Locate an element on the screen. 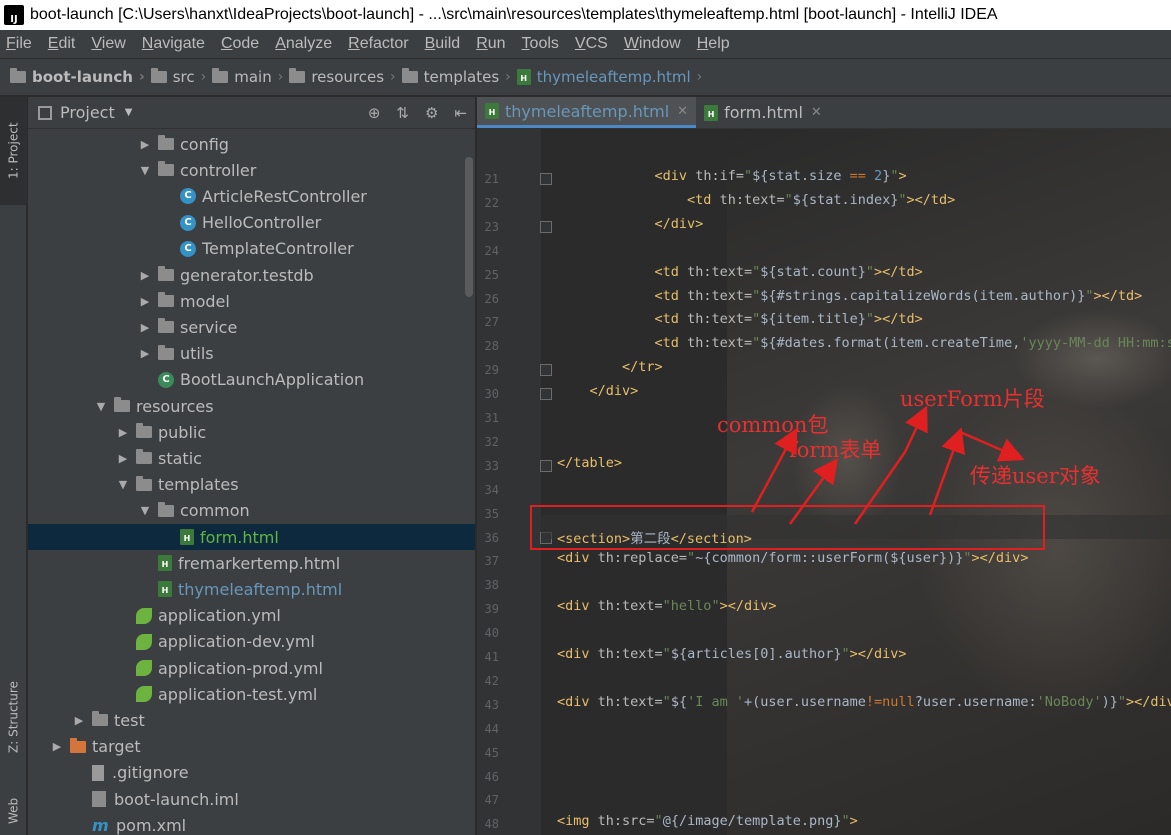  breadcrumb-item-thymeleaftemp-html: Hthymeleaftemp.html › is located at coordinates (612, 77).